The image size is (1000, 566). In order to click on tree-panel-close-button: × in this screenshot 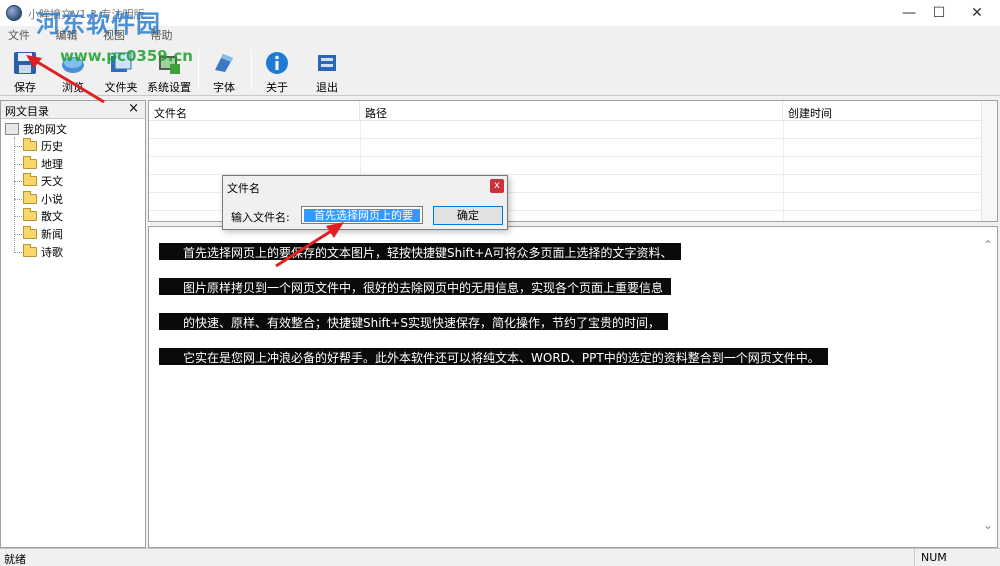, I will do `click(133, 108)`.